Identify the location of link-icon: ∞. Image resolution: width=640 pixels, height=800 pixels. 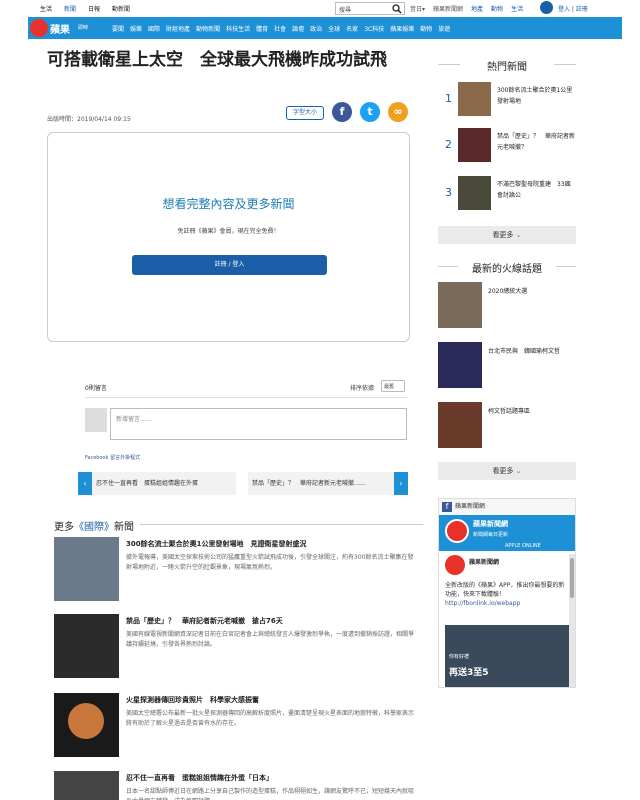
(398, 112).